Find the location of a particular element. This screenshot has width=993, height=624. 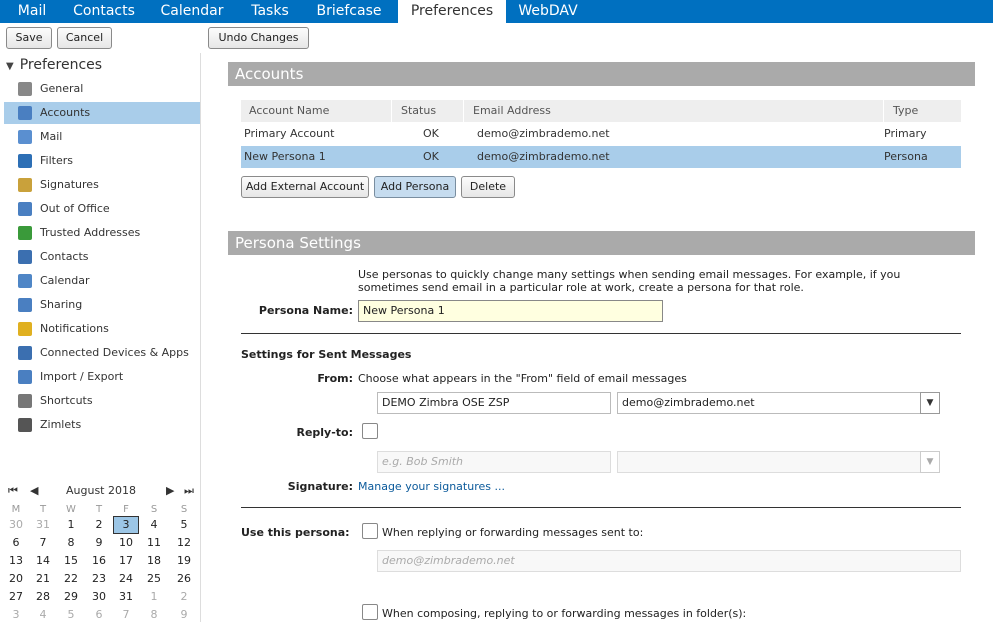

calendar-day: 12 is located at coordinates (184, 543).